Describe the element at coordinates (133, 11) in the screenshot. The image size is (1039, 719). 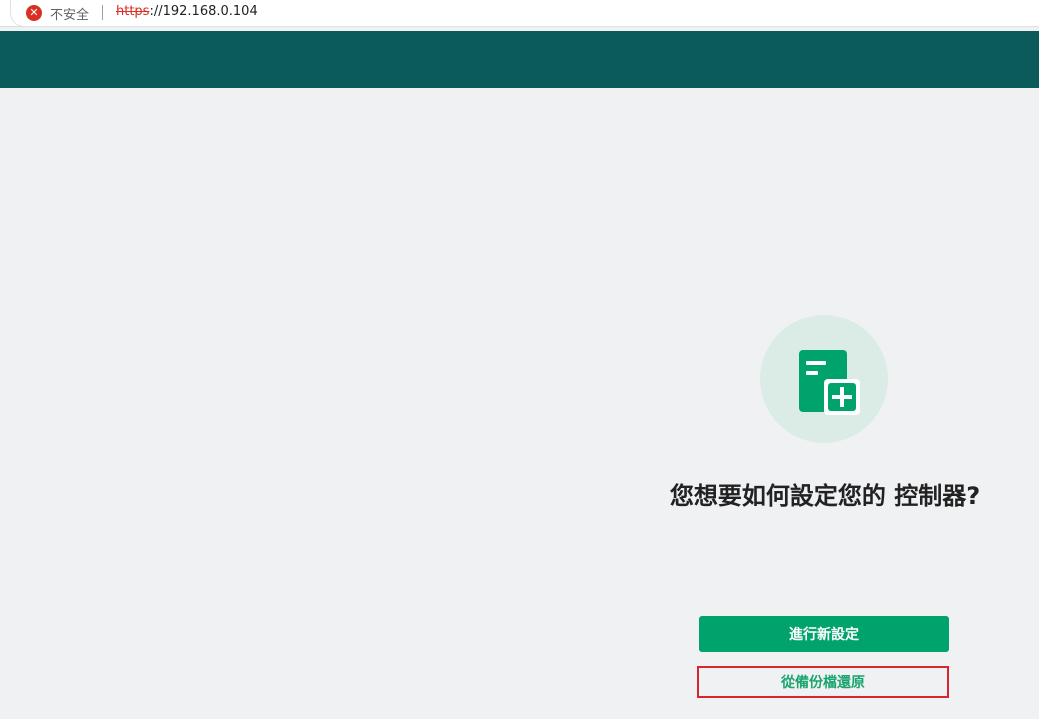
I see `url-scheme: https` at that location.